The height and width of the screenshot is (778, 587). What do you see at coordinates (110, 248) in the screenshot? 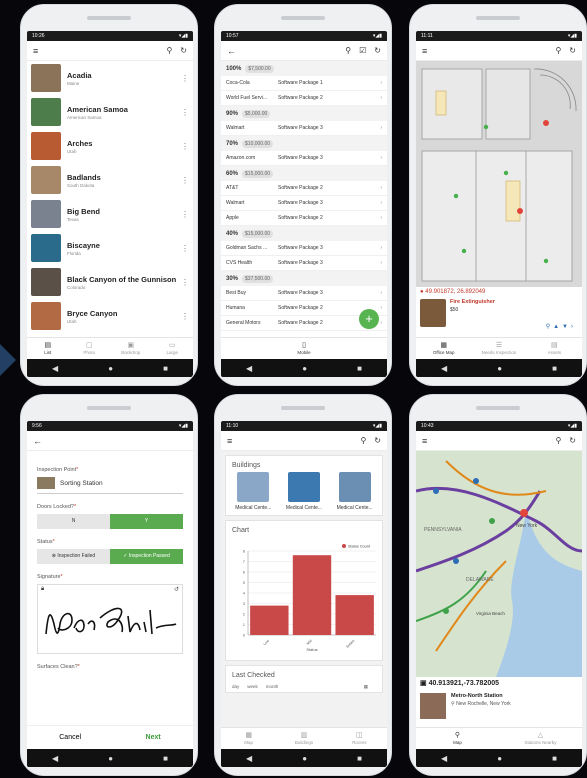
I see `list-item: Biscayne Florida ⋮` at bounding box center [110, 248].